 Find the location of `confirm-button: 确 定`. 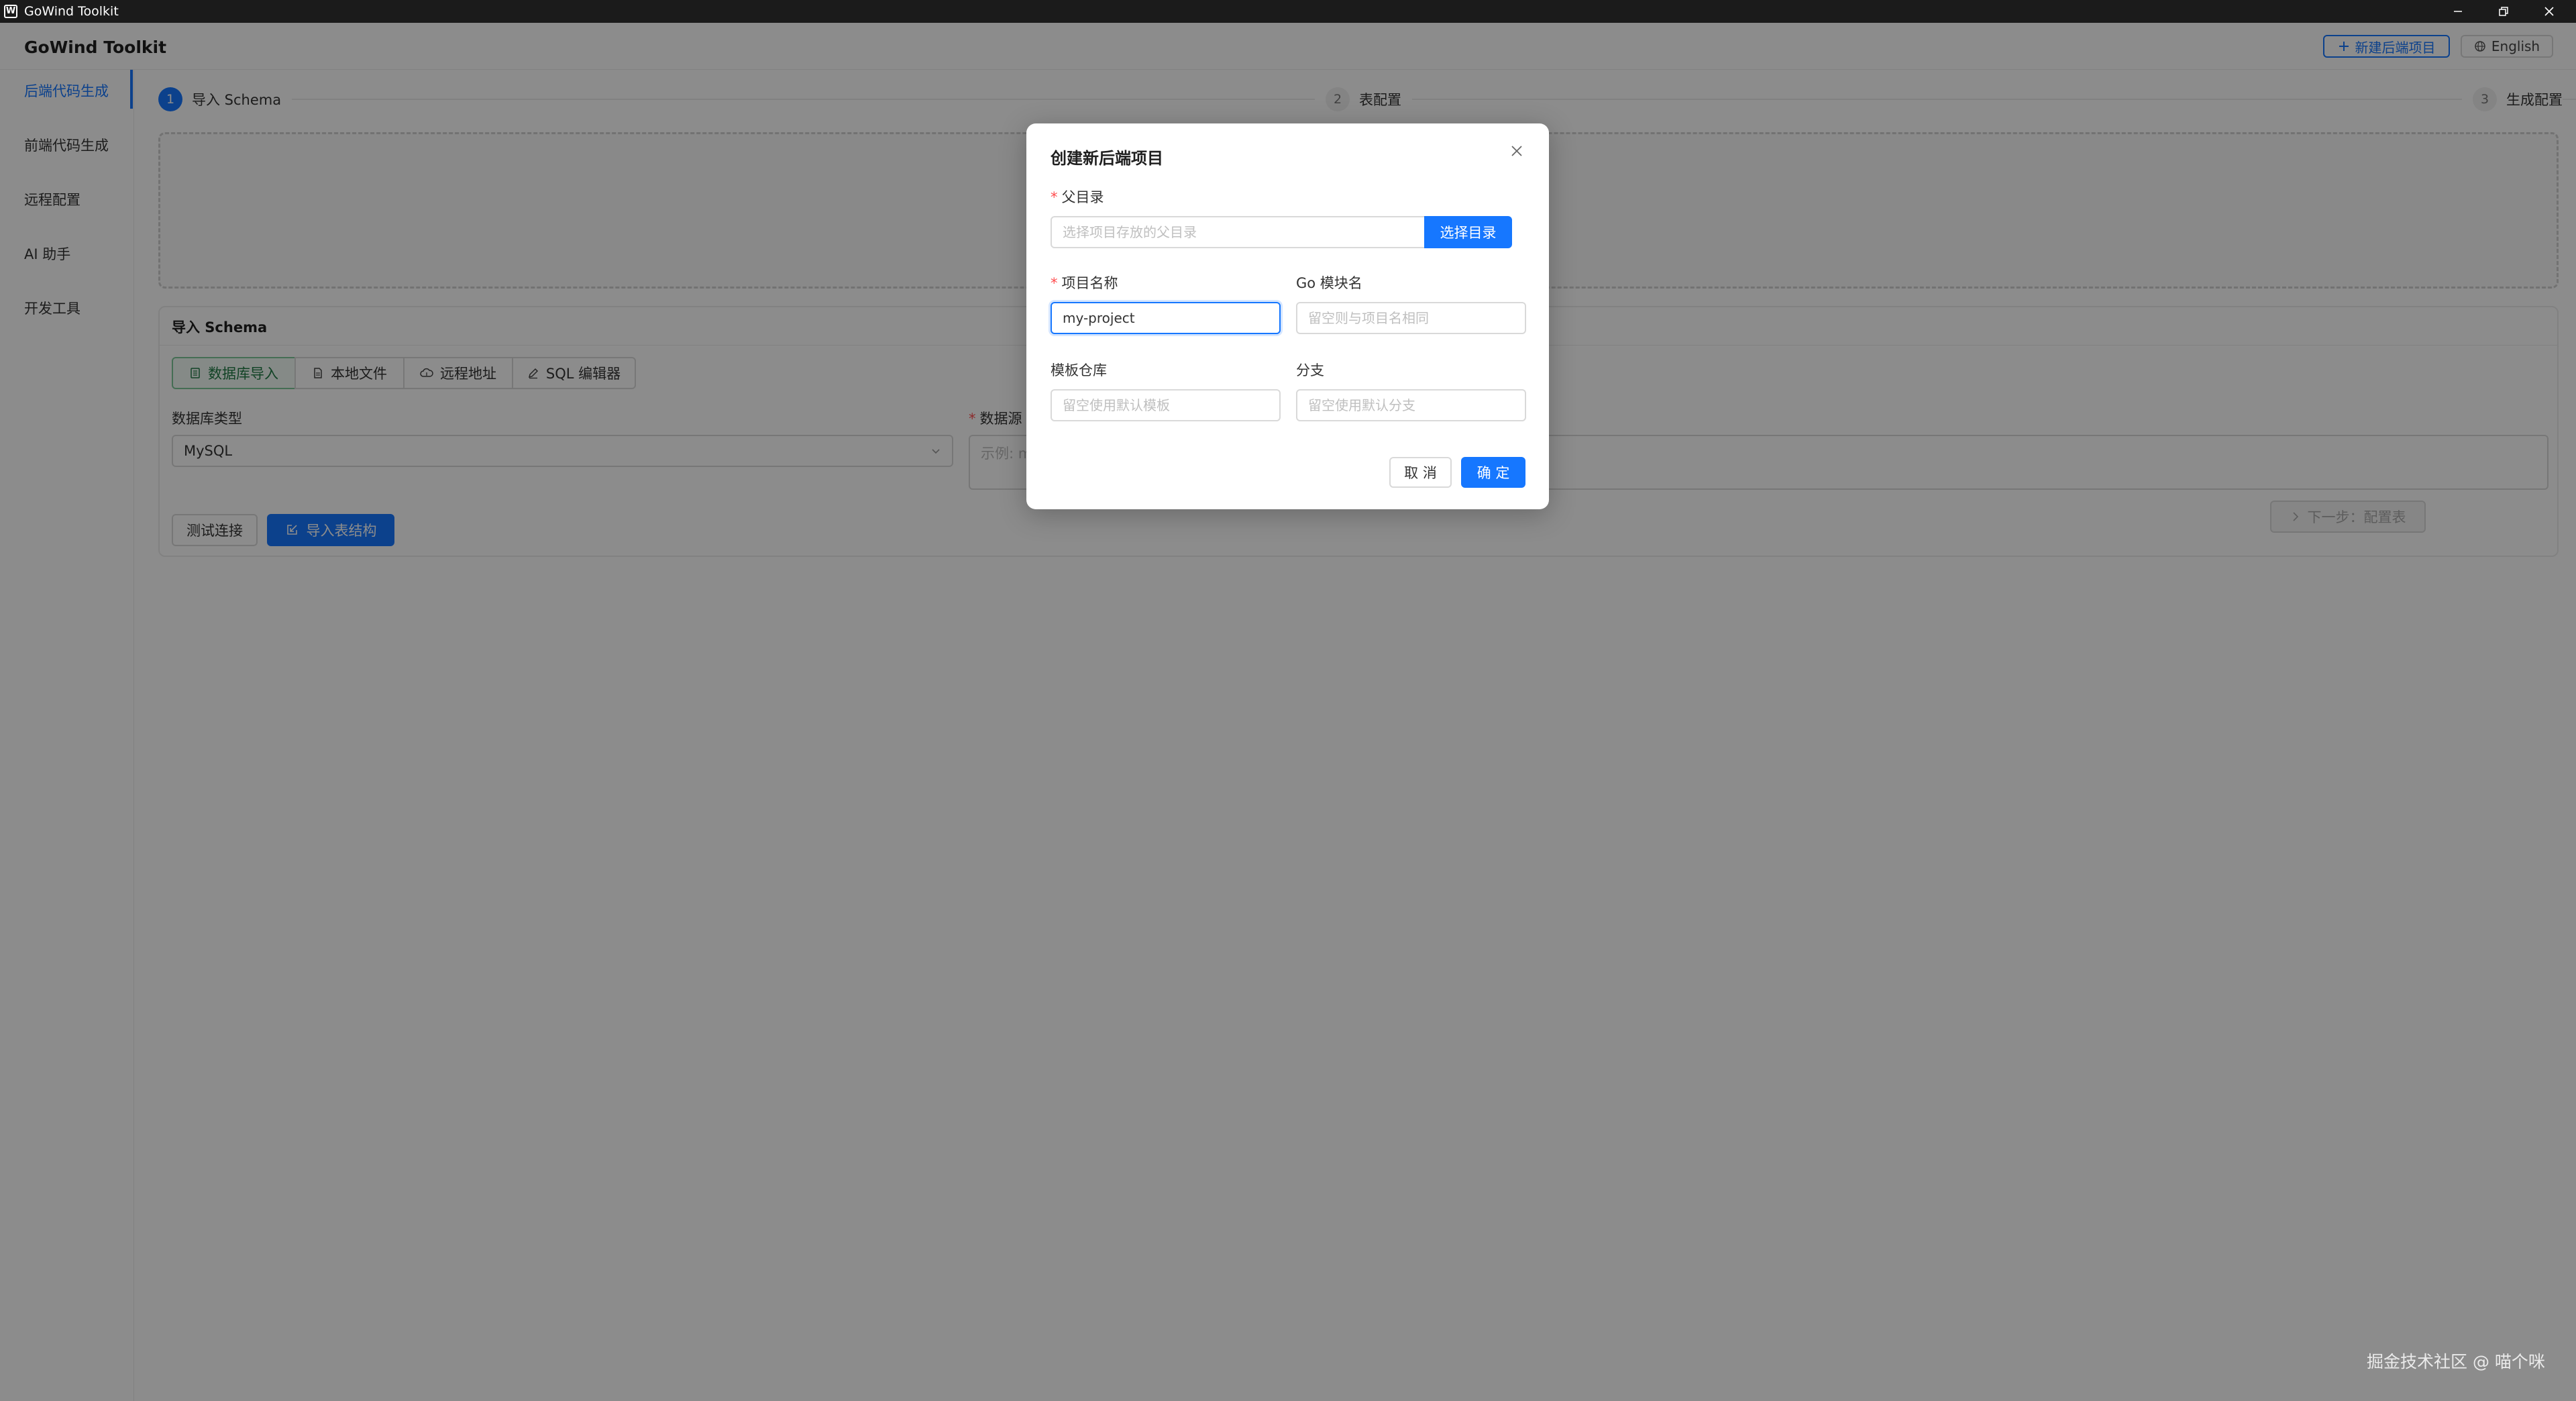

confirm-button: 确 定 is located at coordinates (1493, 473).